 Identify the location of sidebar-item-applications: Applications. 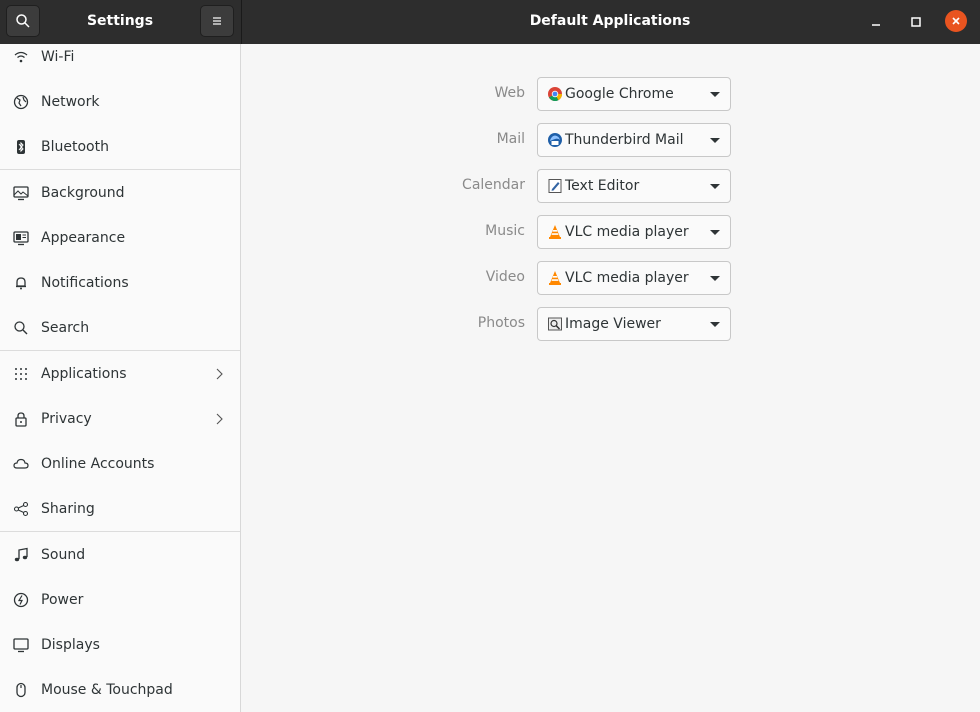
(120, 373).